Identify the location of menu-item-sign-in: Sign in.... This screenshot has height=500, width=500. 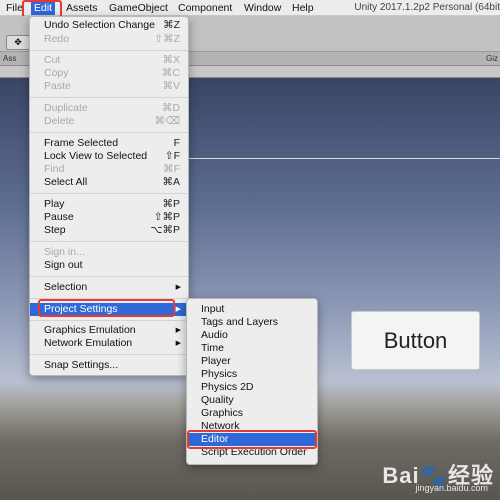
(109, 252).